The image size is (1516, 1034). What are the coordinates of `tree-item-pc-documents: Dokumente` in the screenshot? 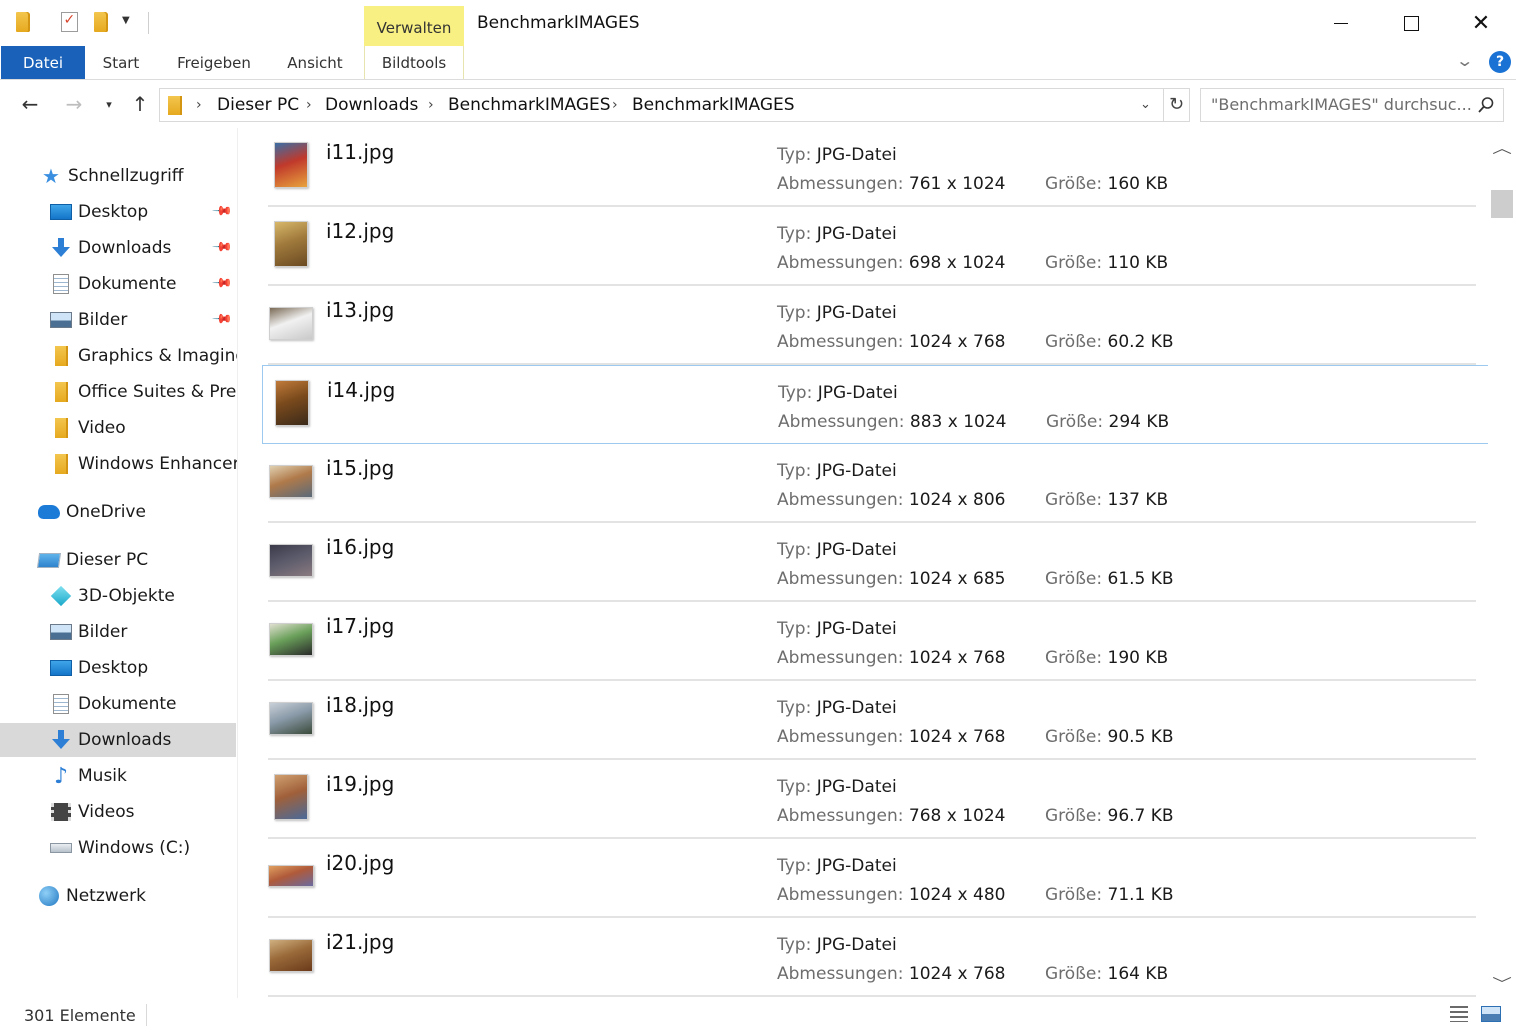 It's located at (118, 704).